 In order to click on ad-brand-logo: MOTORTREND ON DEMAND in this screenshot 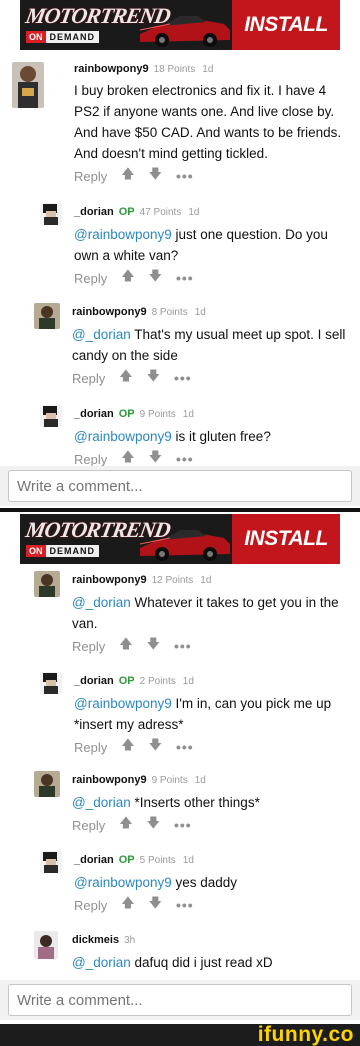, I will do `click(98, 24)`.